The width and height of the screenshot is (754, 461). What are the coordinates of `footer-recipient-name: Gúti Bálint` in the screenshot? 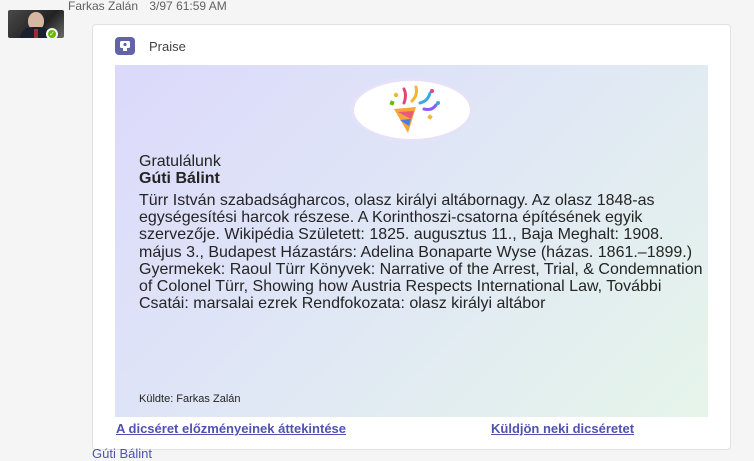 It's located at (122, 453).